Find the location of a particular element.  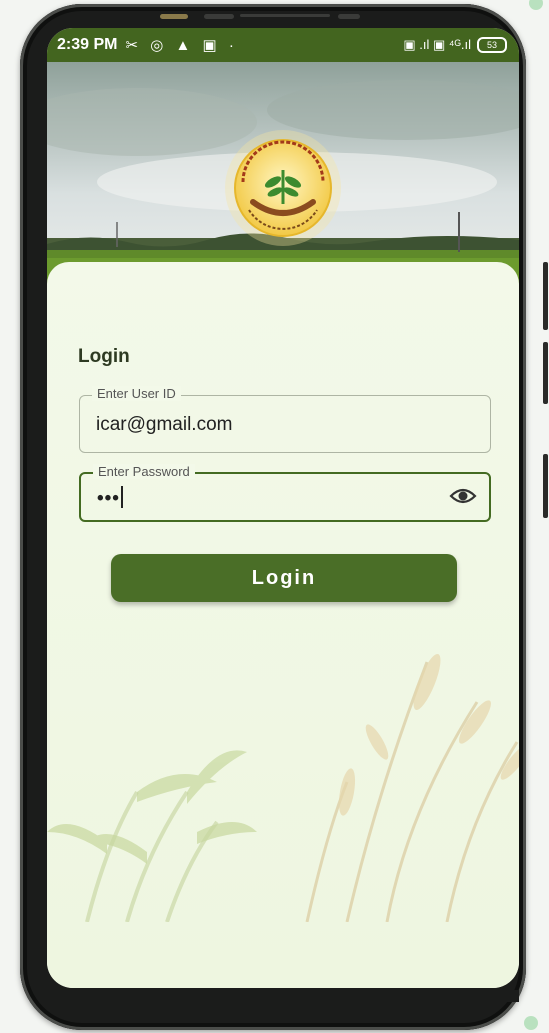

user-id-field: Enter User ID icar@gmail.com is located at coordinates (285, 419).